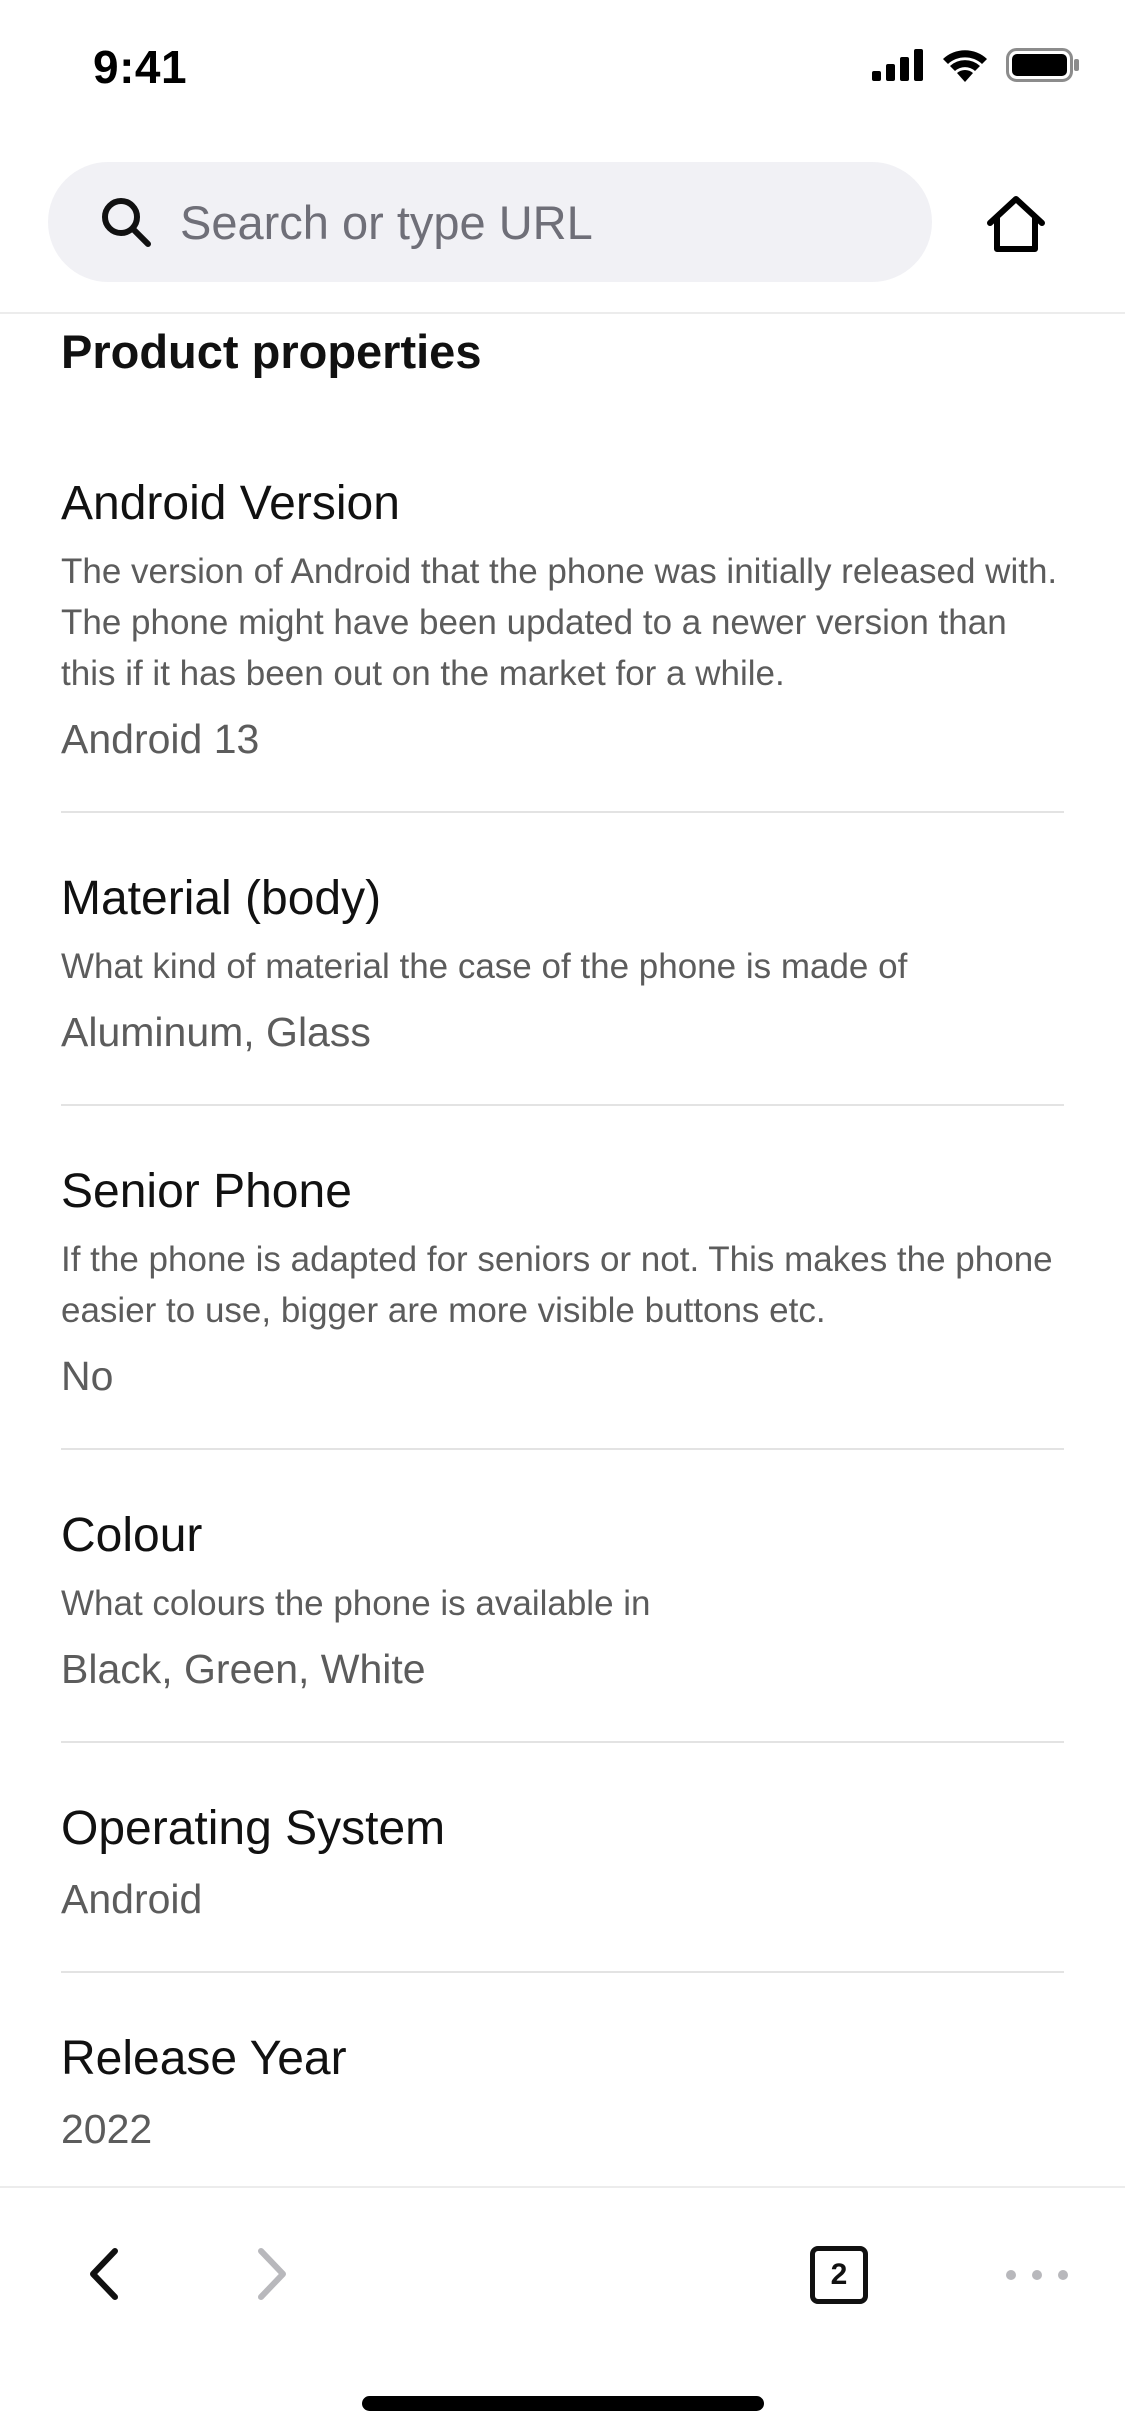 This screenshot has width=1125, height=2436. I want to click on search-input, so click(530, 222).